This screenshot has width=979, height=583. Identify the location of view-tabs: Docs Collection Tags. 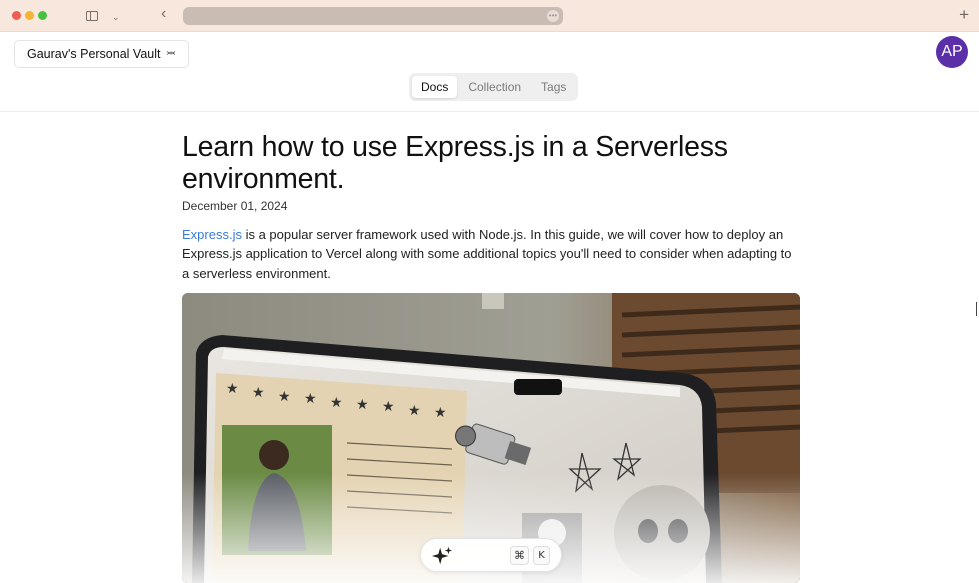
(494, 87).